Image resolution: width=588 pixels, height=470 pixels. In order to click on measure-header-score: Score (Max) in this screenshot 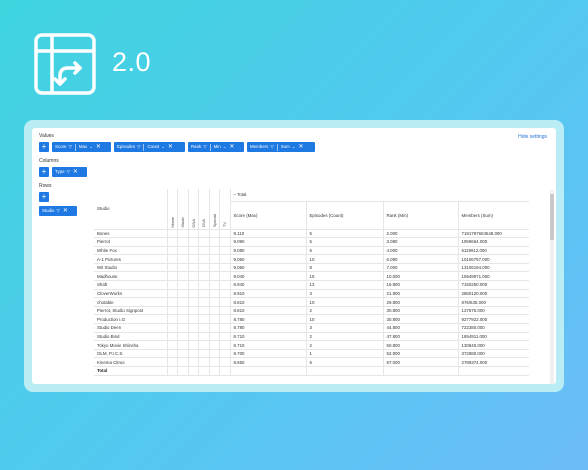, I will do `click(267, 215)`.